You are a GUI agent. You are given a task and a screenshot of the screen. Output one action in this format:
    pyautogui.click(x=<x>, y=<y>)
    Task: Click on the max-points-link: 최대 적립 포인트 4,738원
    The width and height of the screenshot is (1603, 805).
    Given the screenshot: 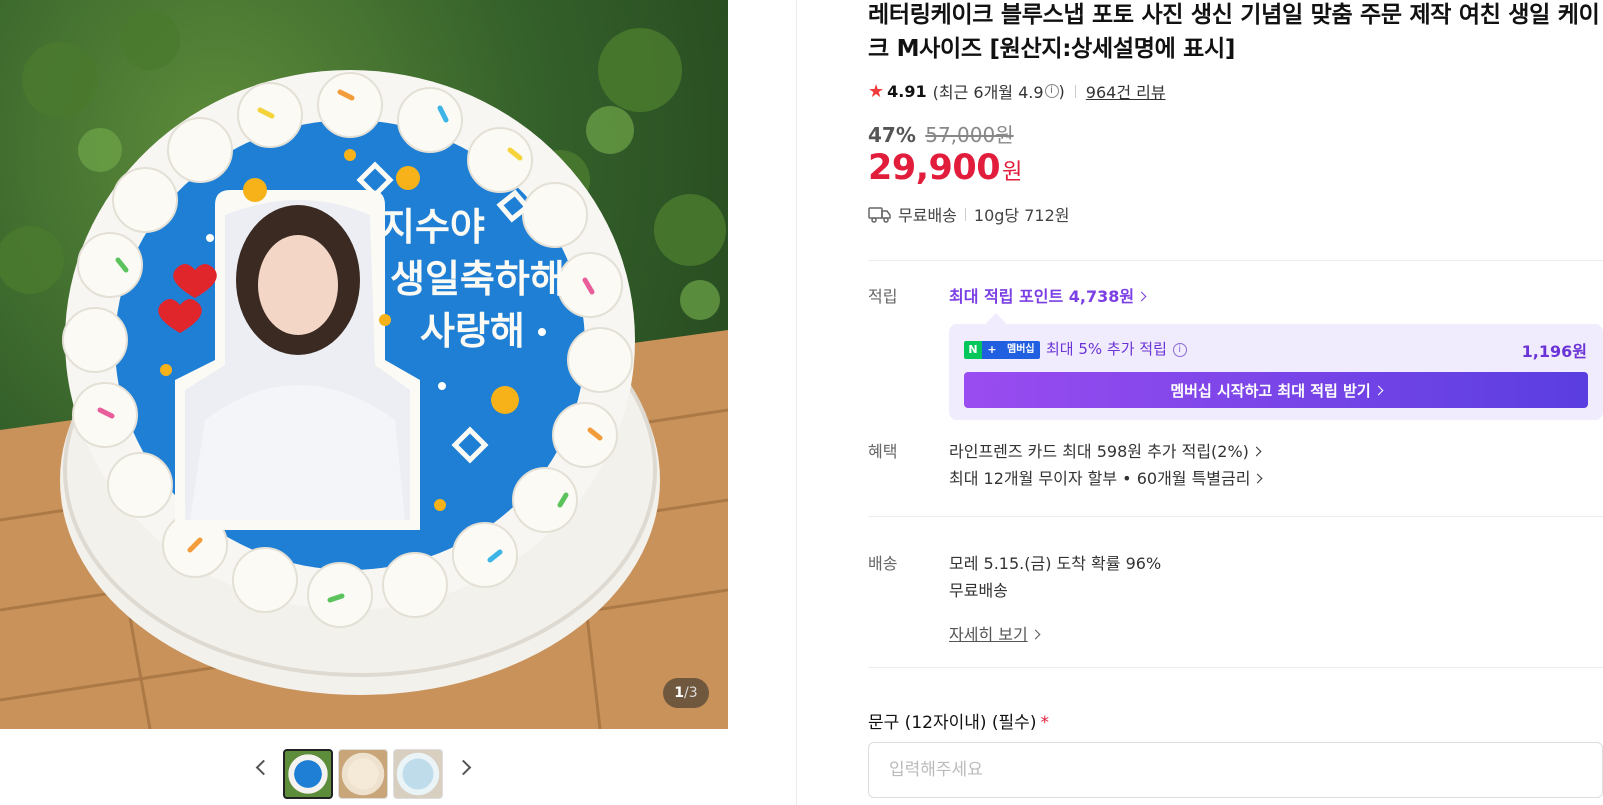 What is the action you would take?
    pyautogui.click(x=1048, y=295)
    